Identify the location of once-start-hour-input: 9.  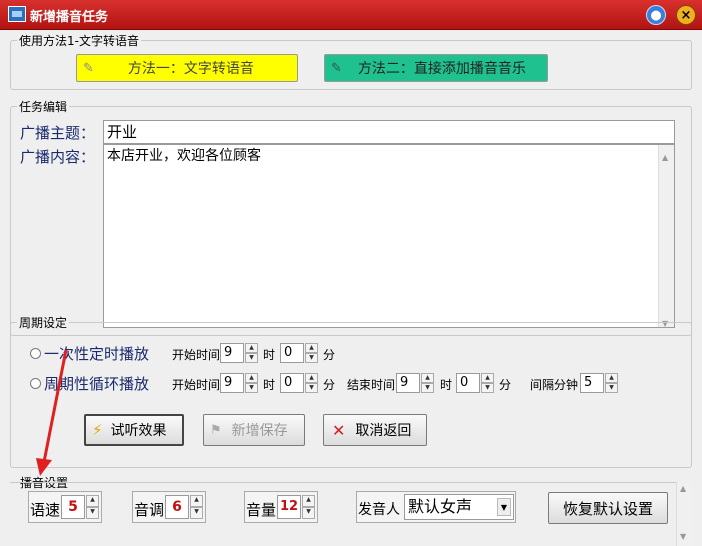
(232, 353).